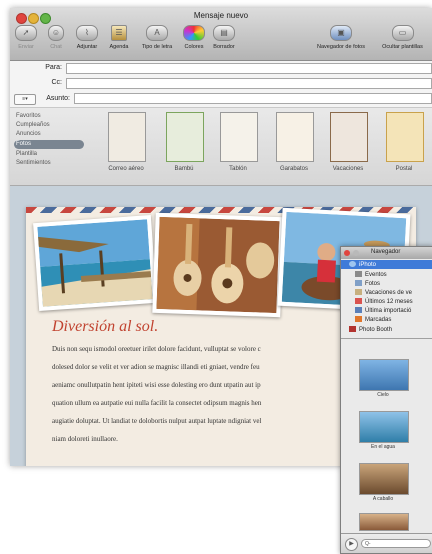 This screenshot has width=432, height=554. Describe the element at coordinates (341, 40) in the screenshot. I see `photo-browser-button: ▣ Navegador de fotos` at that location.